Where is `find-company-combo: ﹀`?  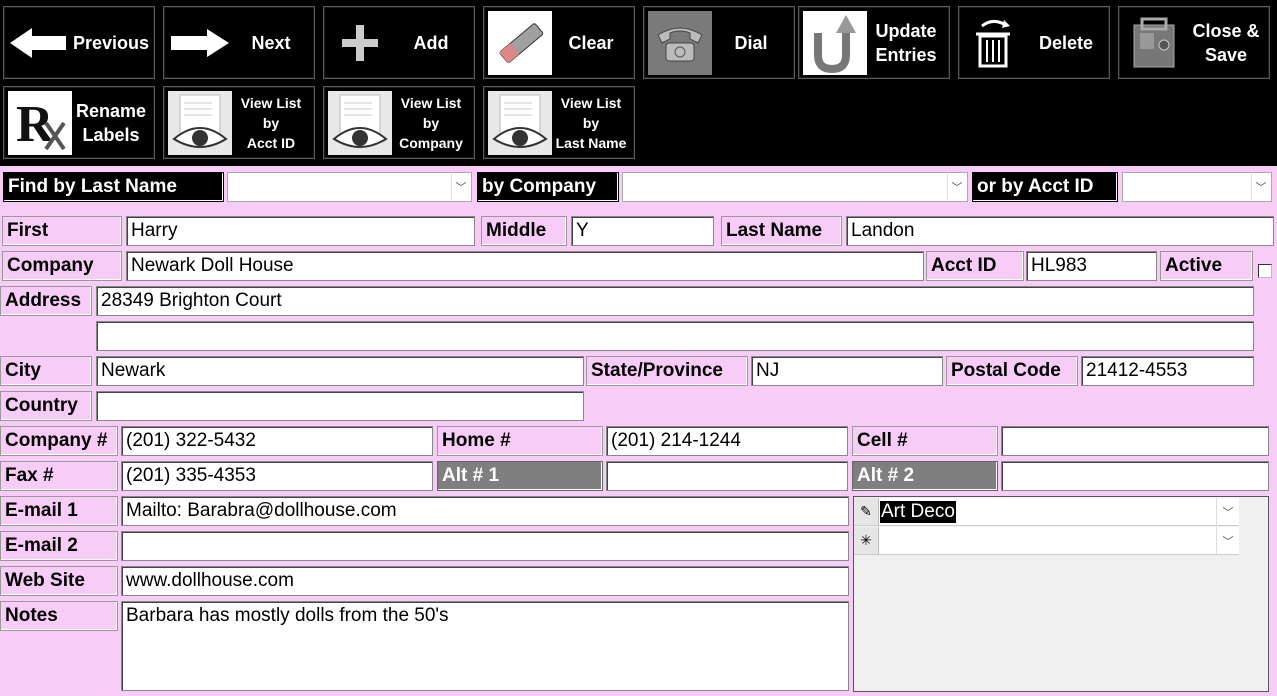 find-company-combo: ﹀ is located at coordinates (795, 187).